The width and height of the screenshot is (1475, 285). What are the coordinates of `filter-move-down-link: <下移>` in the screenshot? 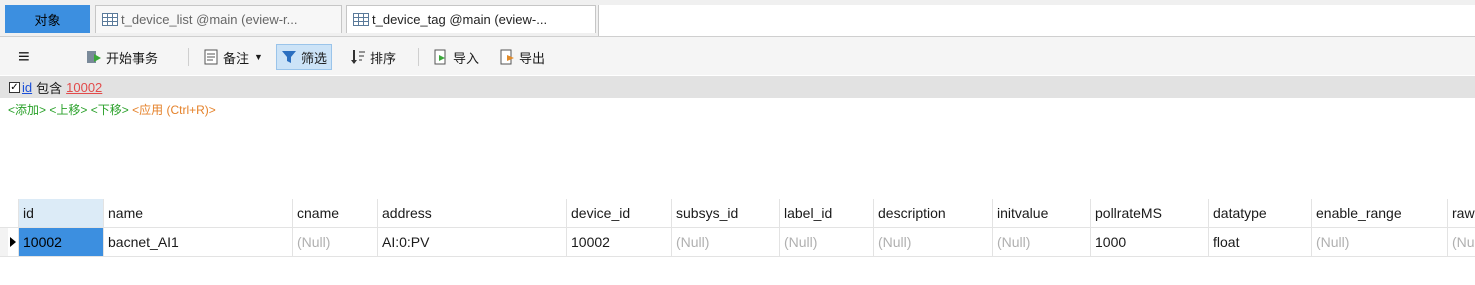 It's located at (110, 110).